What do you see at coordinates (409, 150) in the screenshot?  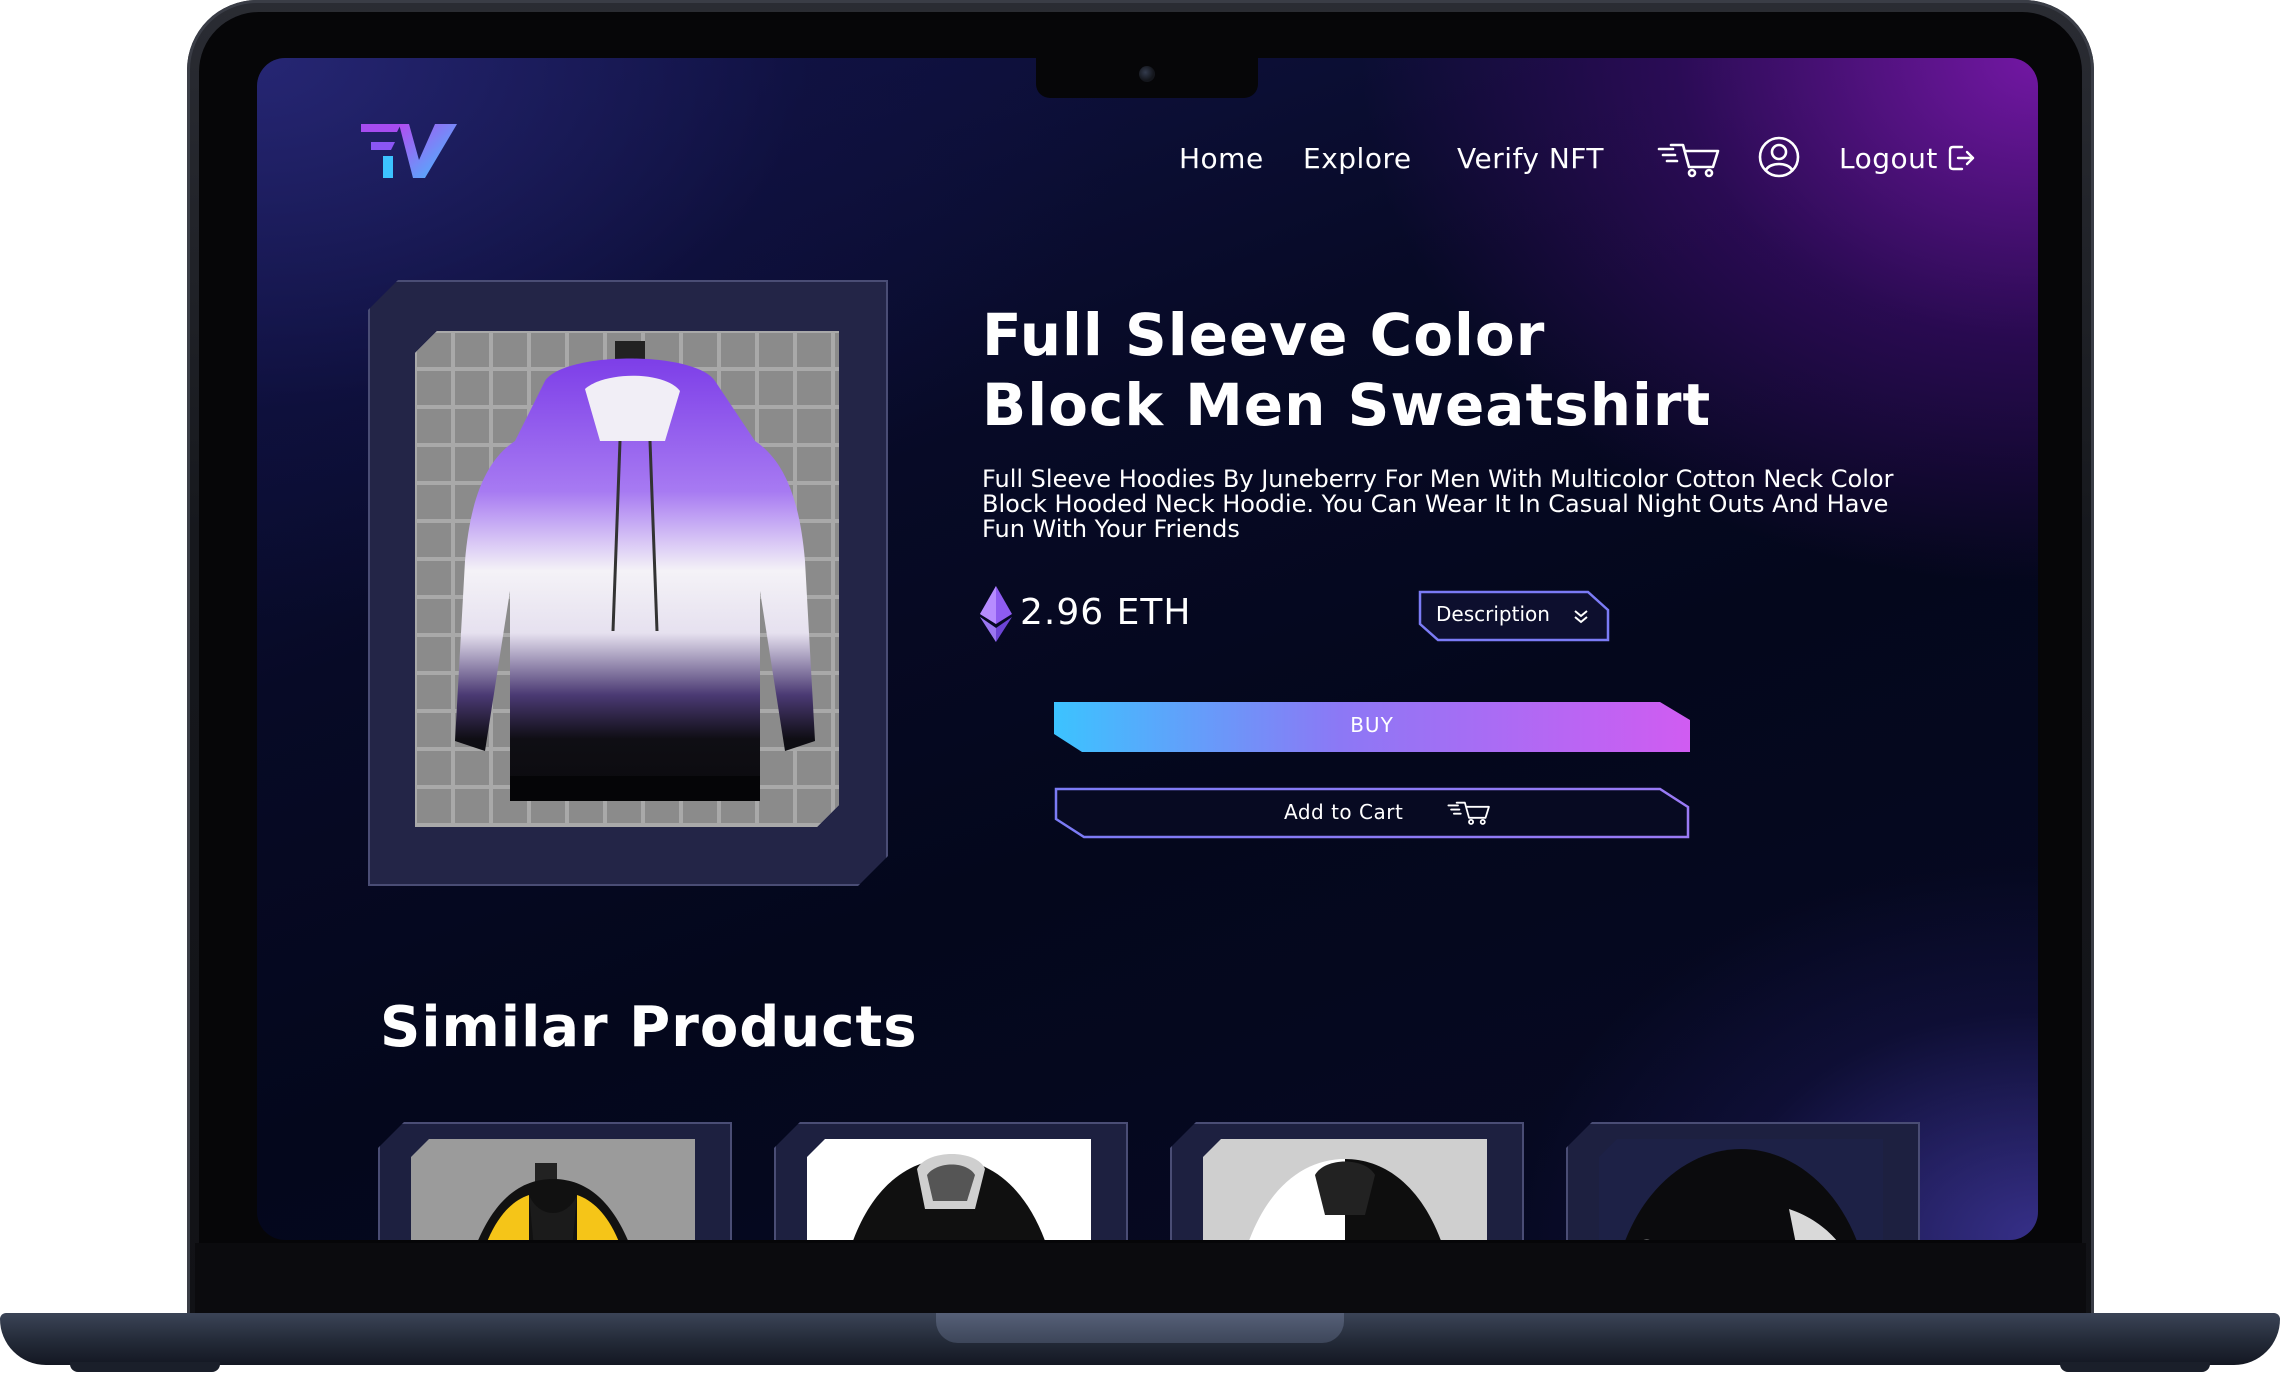 I see `brand-logo` at bounding box center [409, 150].